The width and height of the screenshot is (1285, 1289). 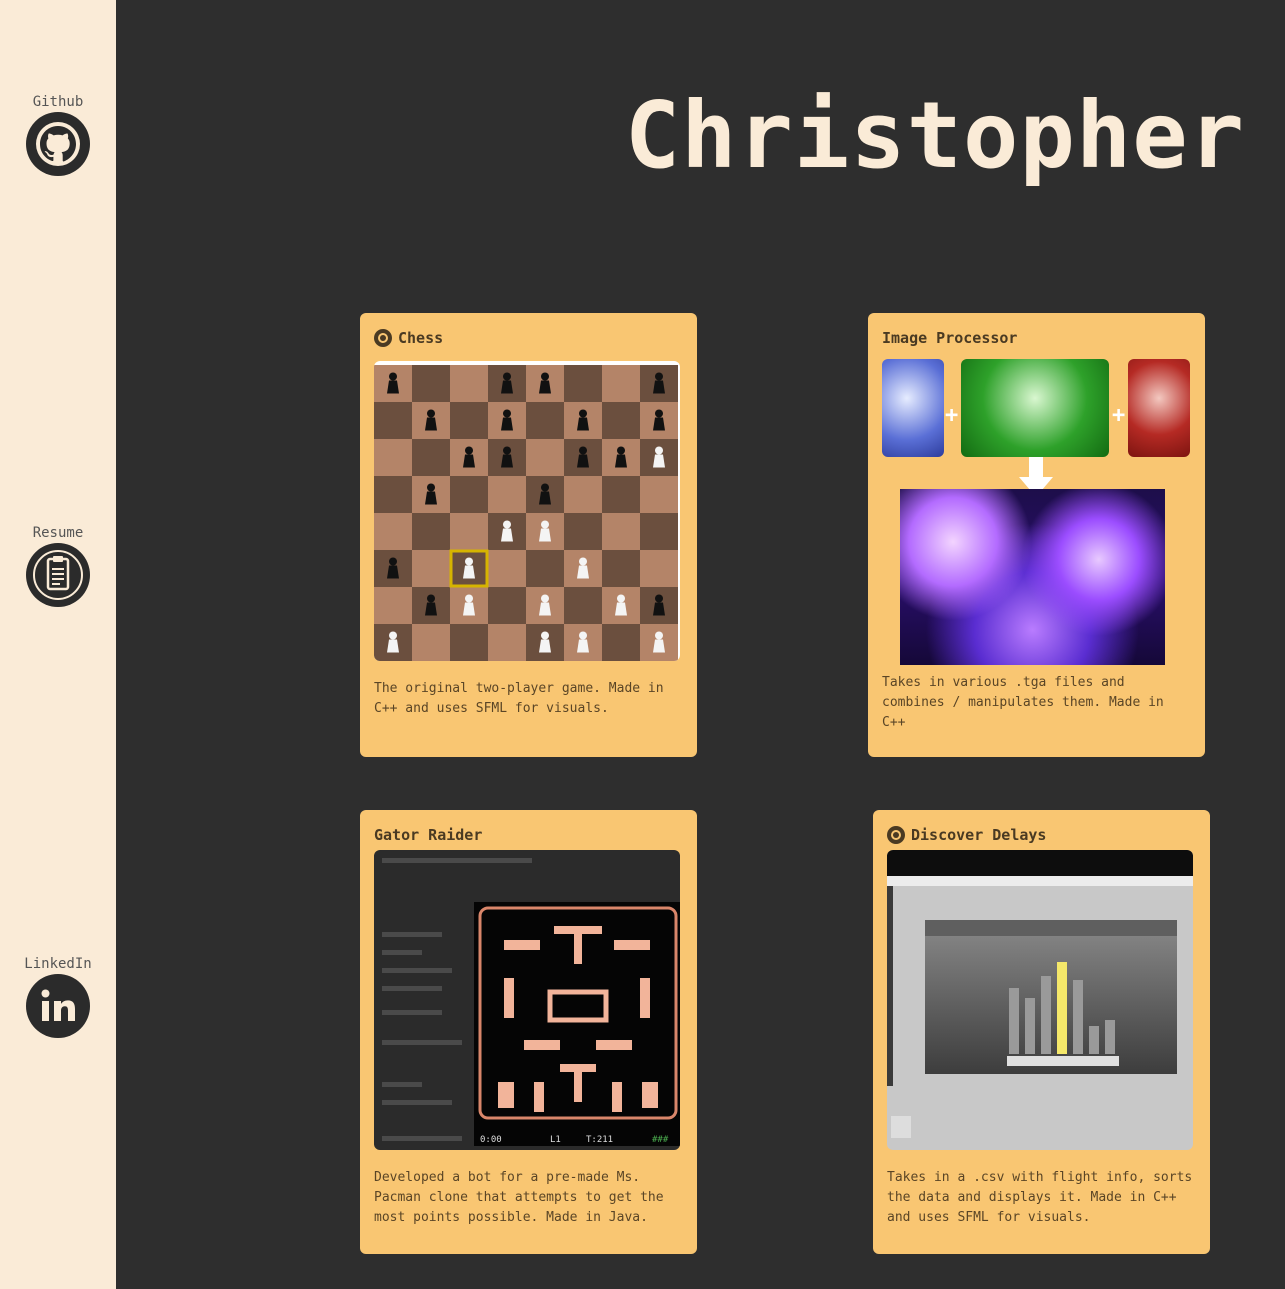 What do you see at coordinates (58, 964) in the screenshot?
I see `linkedin-label: LinkedIn` at bounding box center [58, 964].